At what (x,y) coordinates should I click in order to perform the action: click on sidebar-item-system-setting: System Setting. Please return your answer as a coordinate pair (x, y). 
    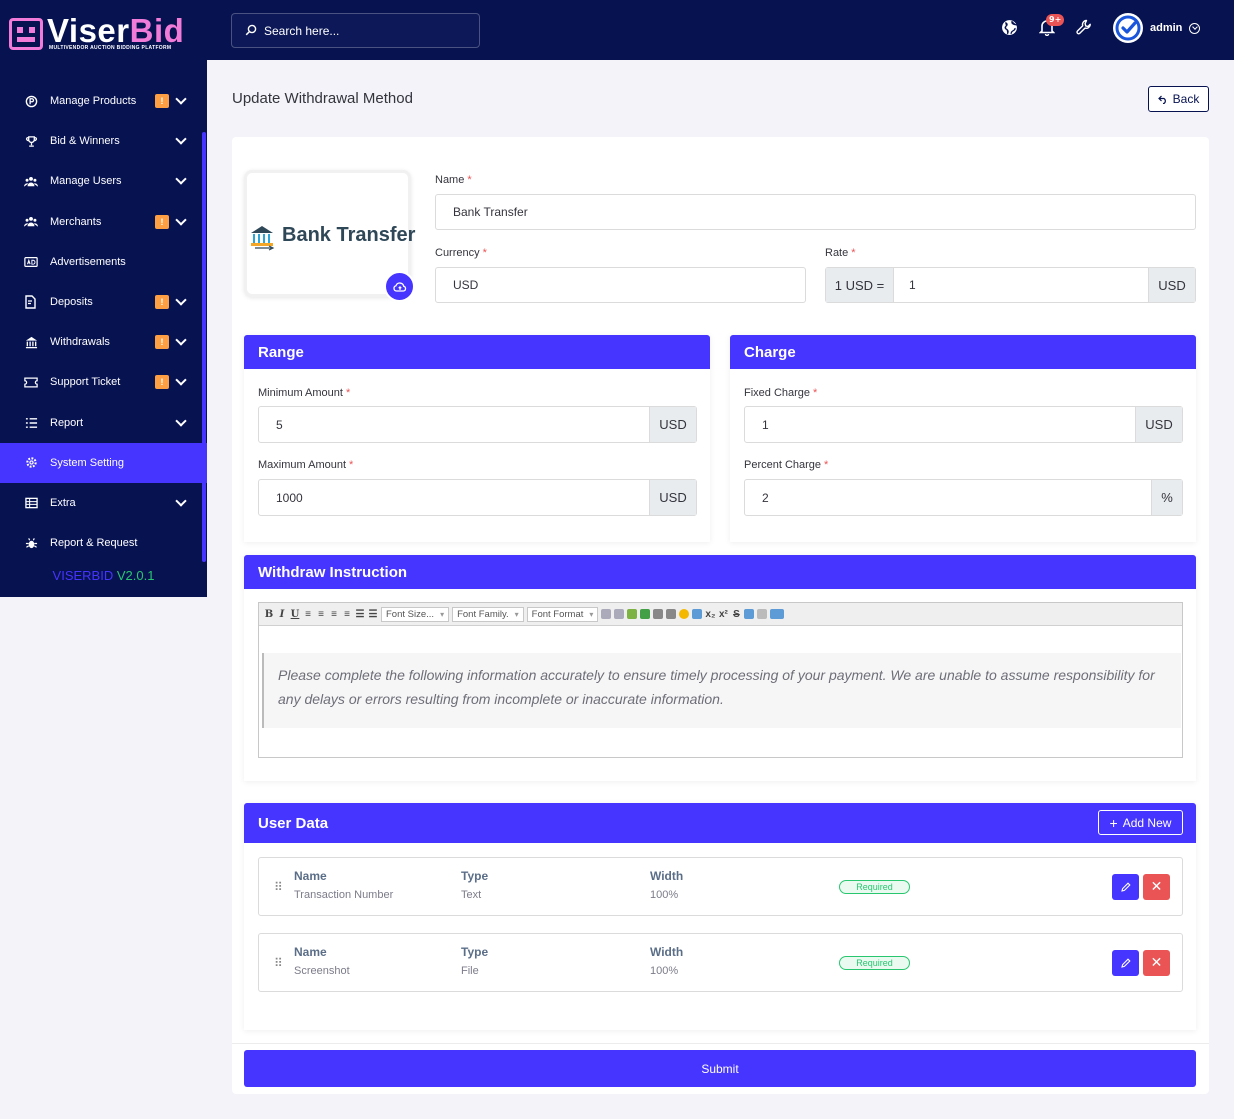
    Looking at the image, I should click on (103, 462).